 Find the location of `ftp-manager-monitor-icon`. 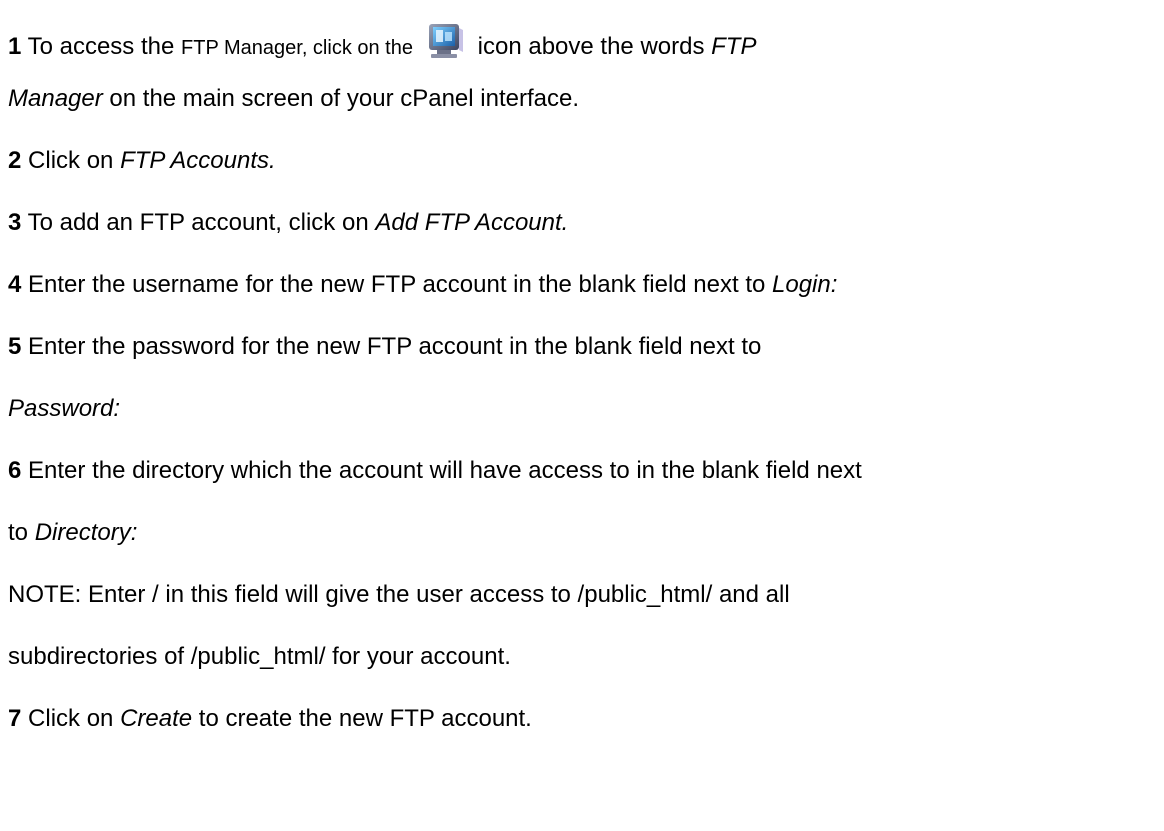

ftp-manager-monitor-icon is located at coordinates (445, 41).